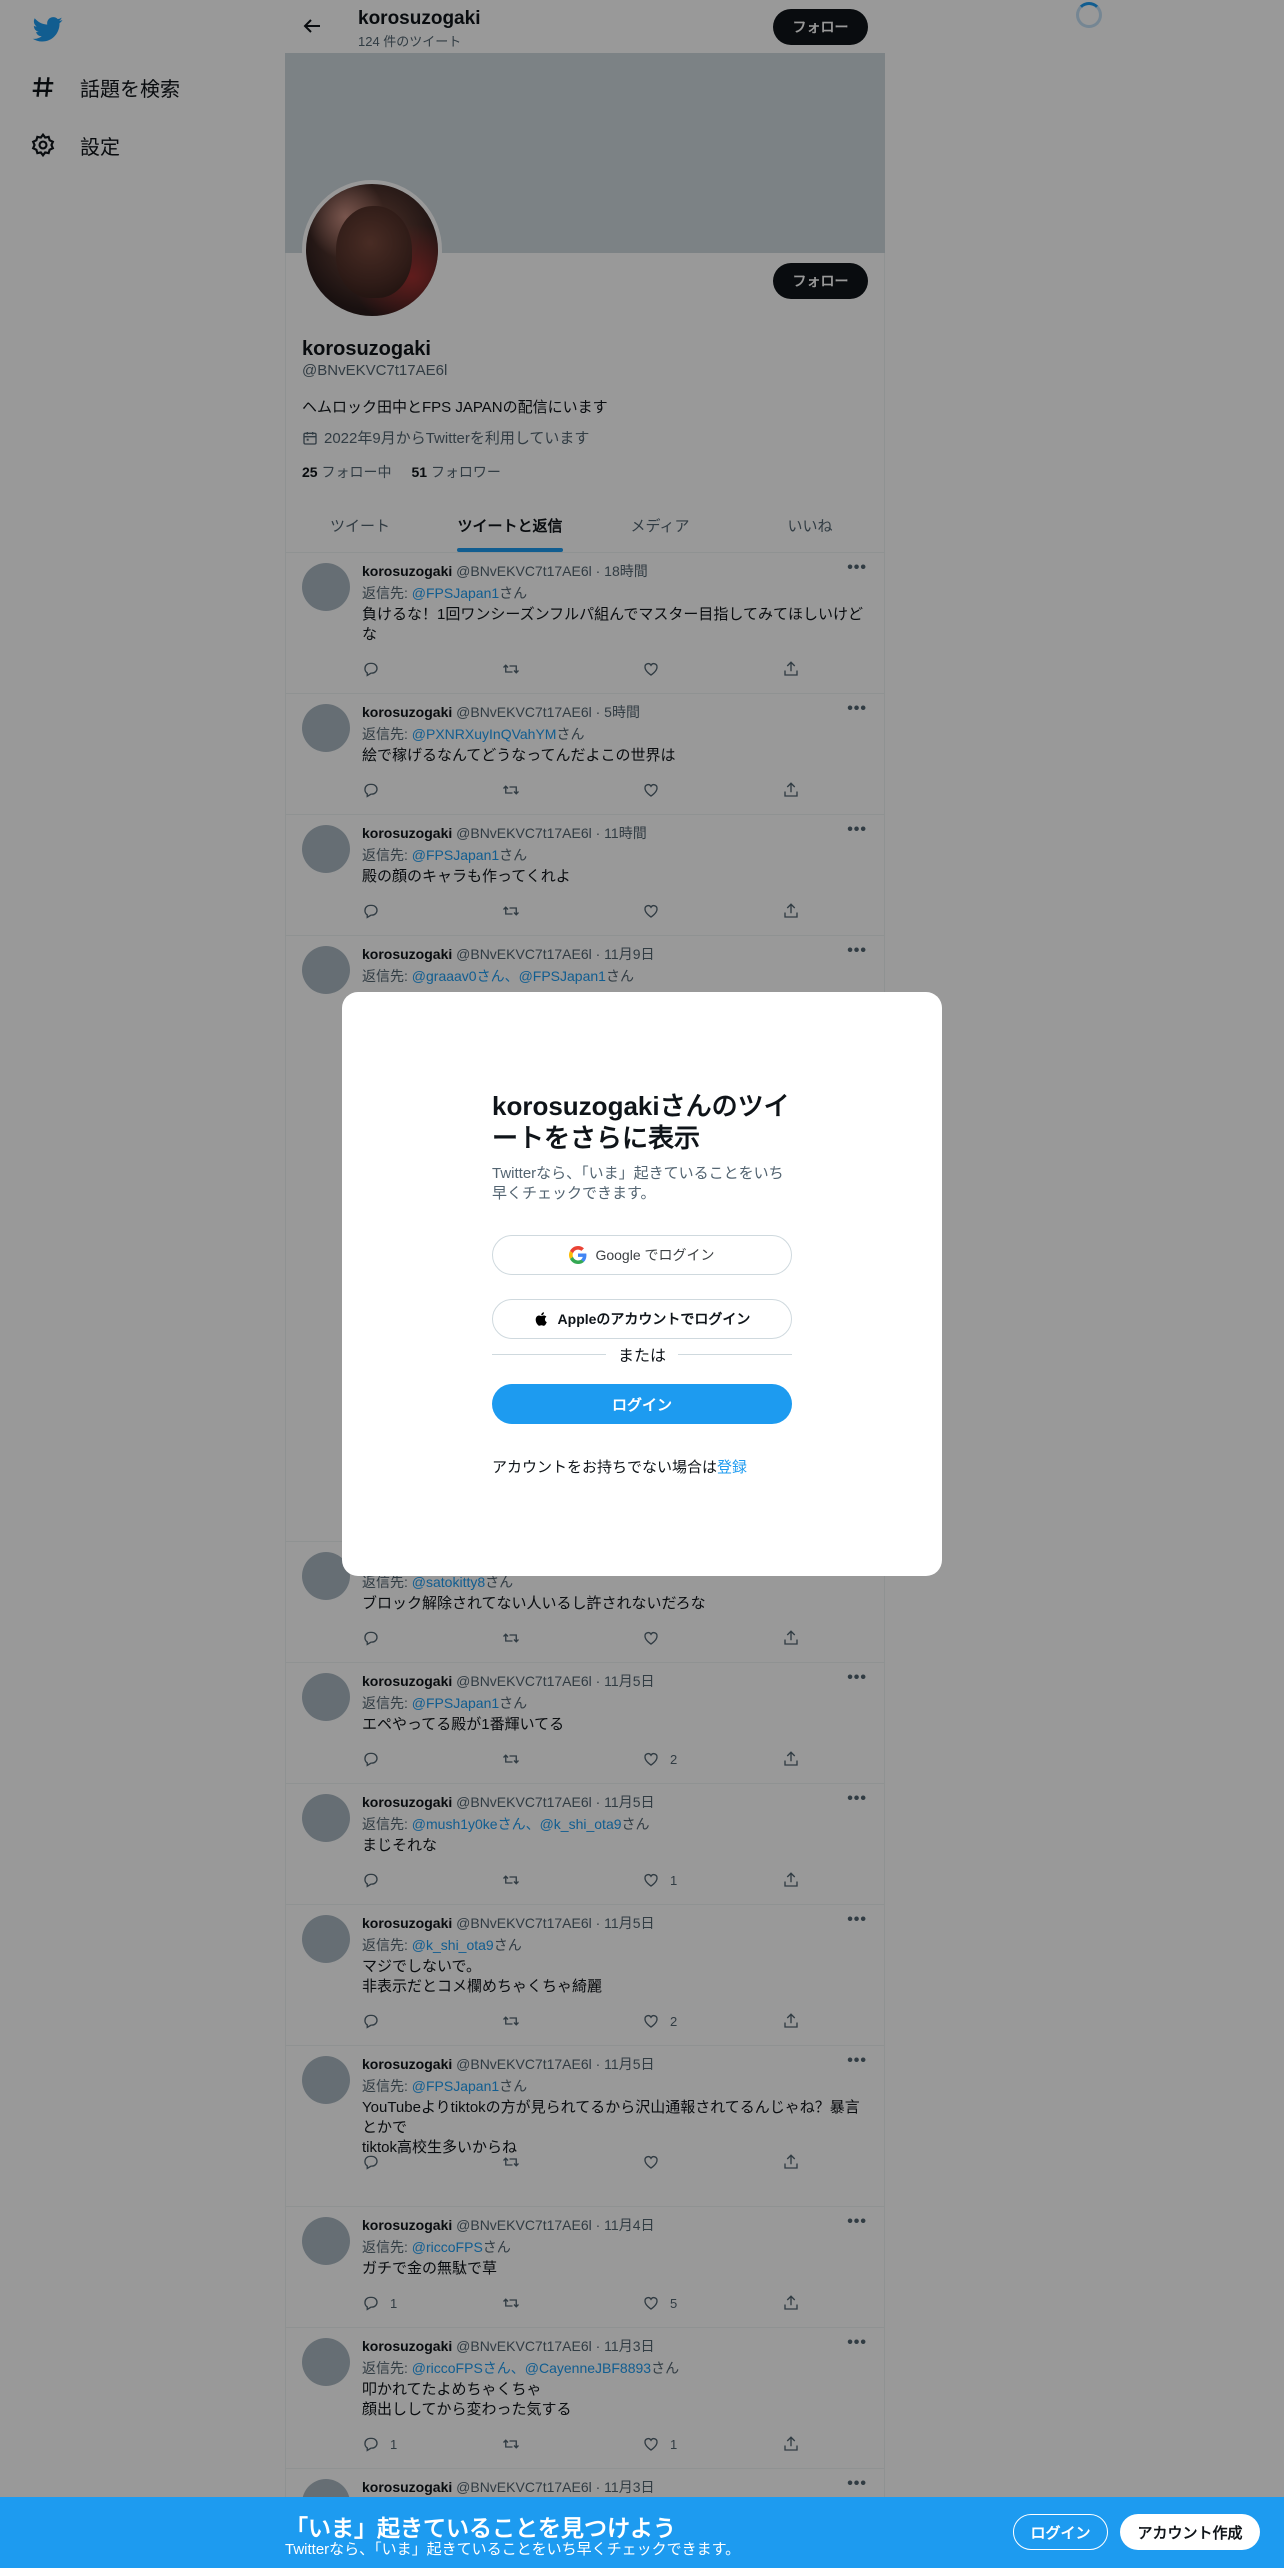 The image size is (1284, 2568). Describe the element at coordinates (1060, 2532) in the screenshot. I see `bottom-login-button: ログイン` at that location.